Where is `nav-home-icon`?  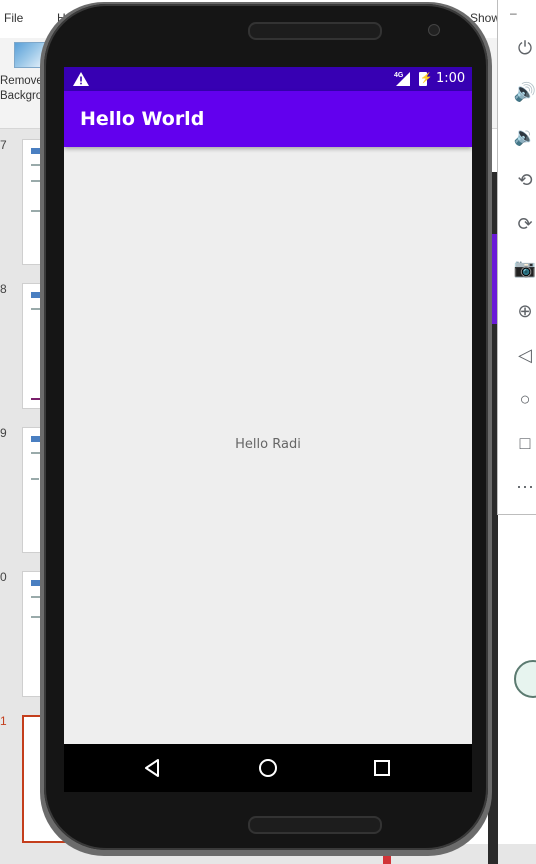
nav-home-icon is located at coordinates (268, 768).